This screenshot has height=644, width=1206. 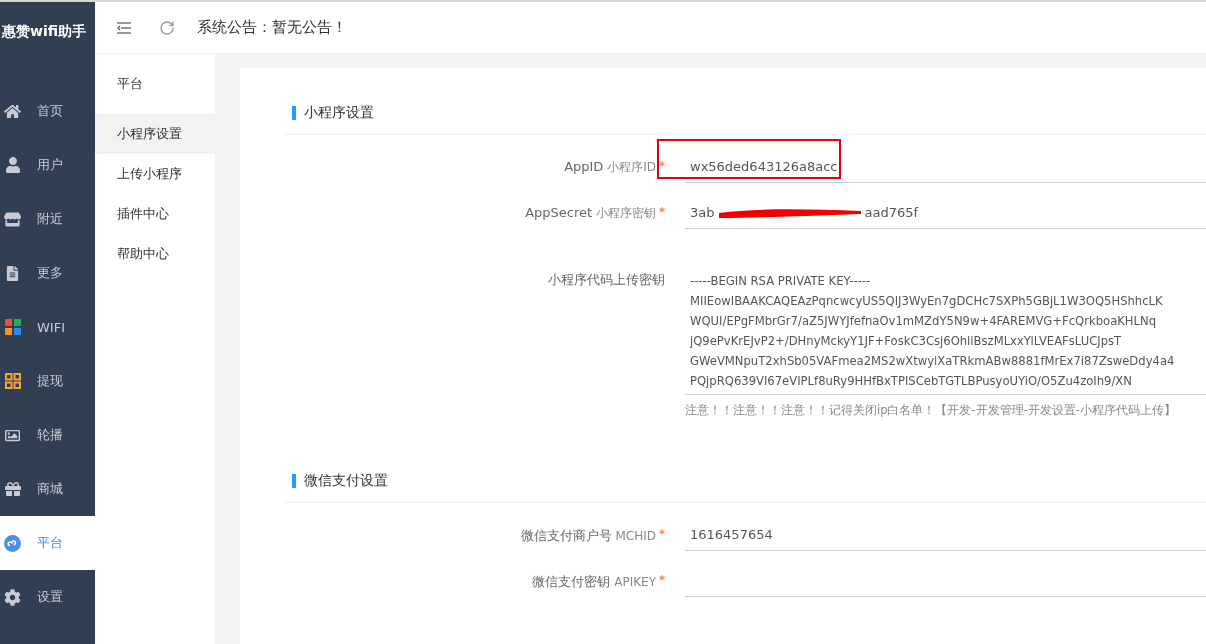 I want to click on input-field: 1616457654, so click(x=945, y=535).